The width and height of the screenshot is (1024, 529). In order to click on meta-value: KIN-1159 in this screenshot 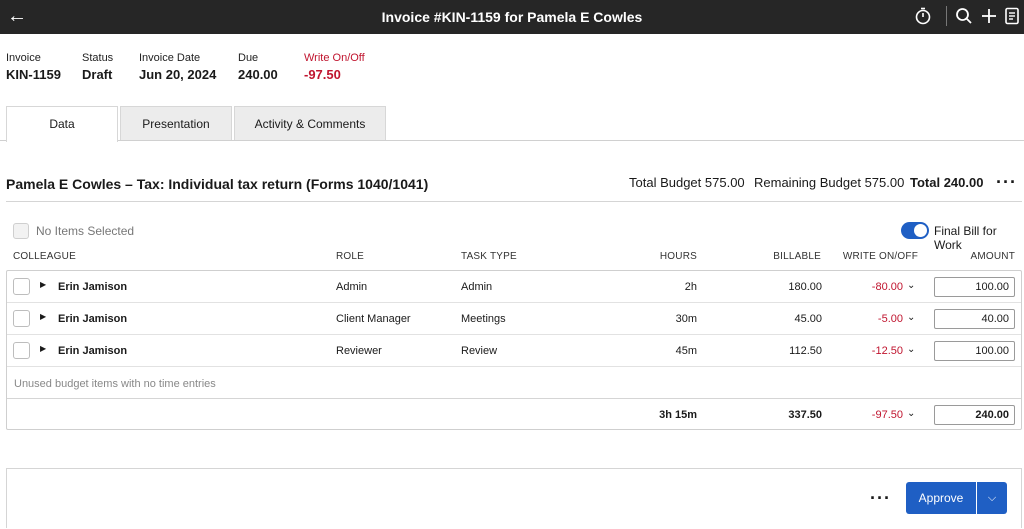, I will do `click(33, 74)`.